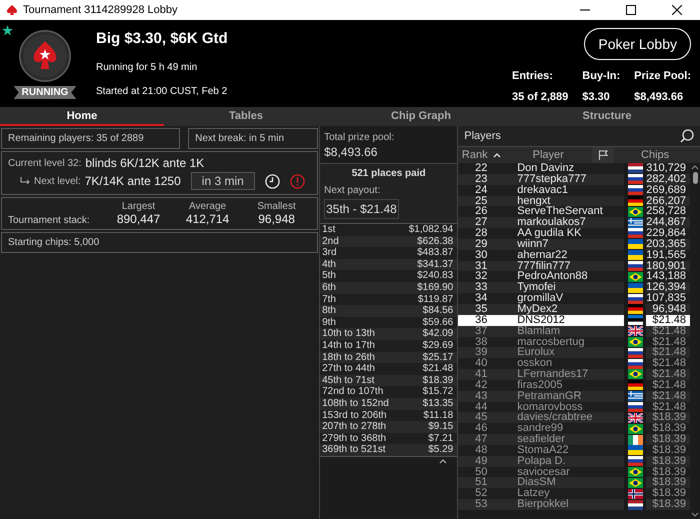 The image size is (700, 519). What do you see at coordinates (574, 374) in the screenshot?
I see `player-row: 41 LFernandes17 $21.48` at bounding box center [574, 374].